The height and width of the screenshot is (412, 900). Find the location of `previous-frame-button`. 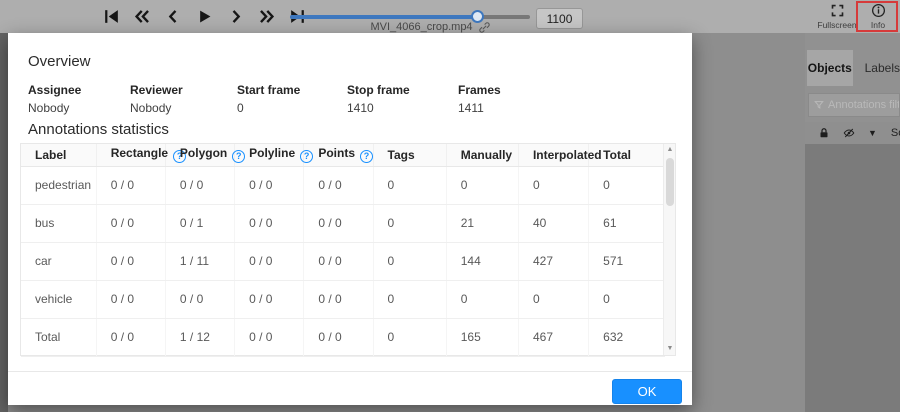

previous-frame-button is located at coordinates (173, 17).